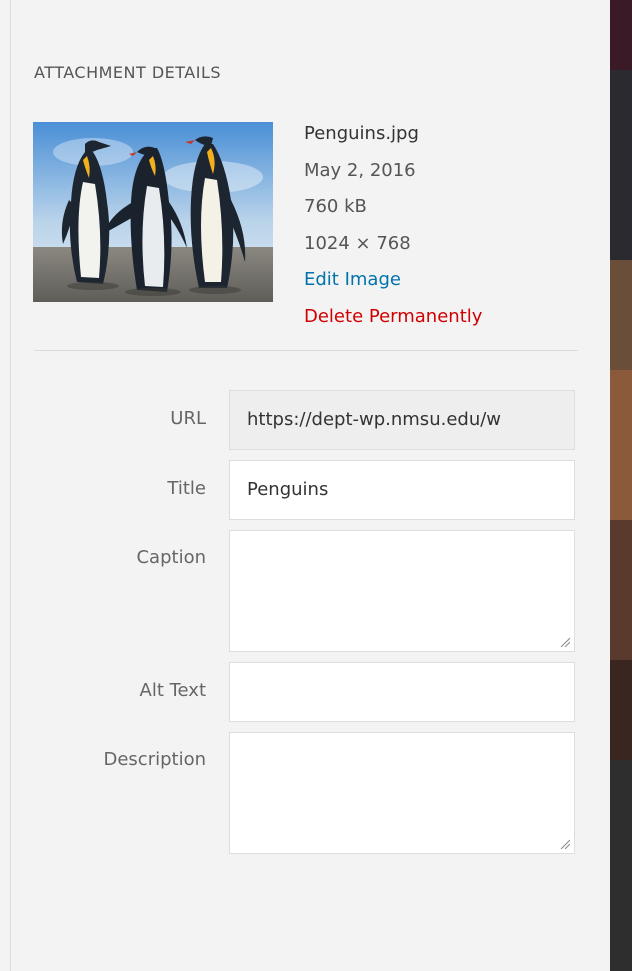 The image size is (632, 971). I want to click on title-label: Title, so click(186, 488).